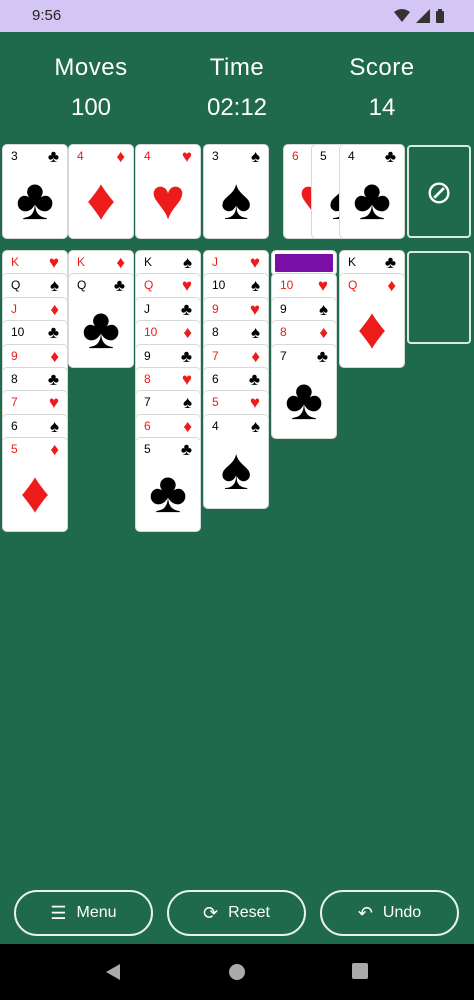  What do you see at coordinates (249, 912) in the screenshot?
I see `reset-label: Reset` at bounding box center [249, 912].